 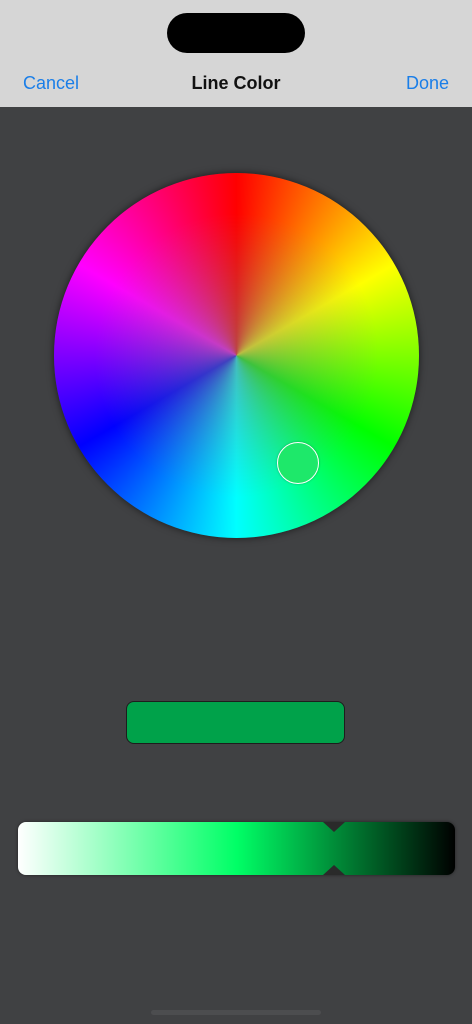 I want to click on done-button: Done, so click(x=427, y=83).